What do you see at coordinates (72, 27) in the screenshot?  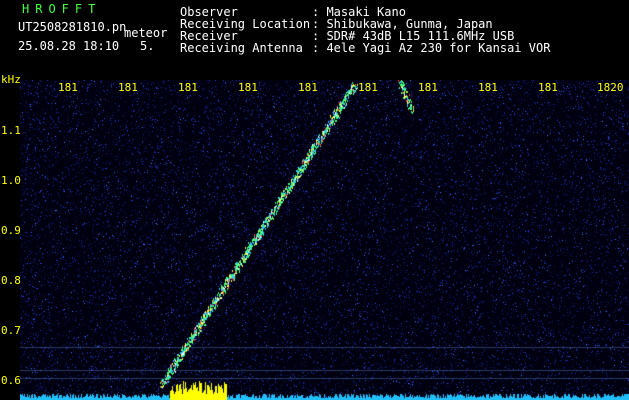 I see `filename-label: UT2508281810.pn` at bounding box center [72, 27].